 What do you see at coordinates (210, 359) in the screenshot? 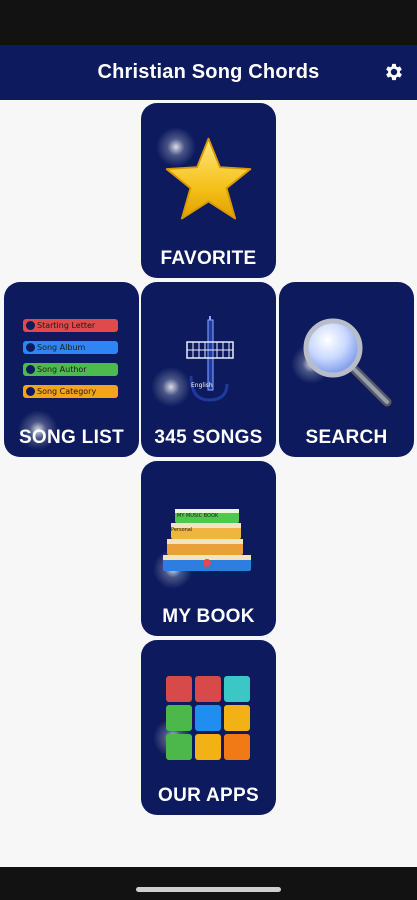
I see `guitar-icon` at bounding box center [210, 359].